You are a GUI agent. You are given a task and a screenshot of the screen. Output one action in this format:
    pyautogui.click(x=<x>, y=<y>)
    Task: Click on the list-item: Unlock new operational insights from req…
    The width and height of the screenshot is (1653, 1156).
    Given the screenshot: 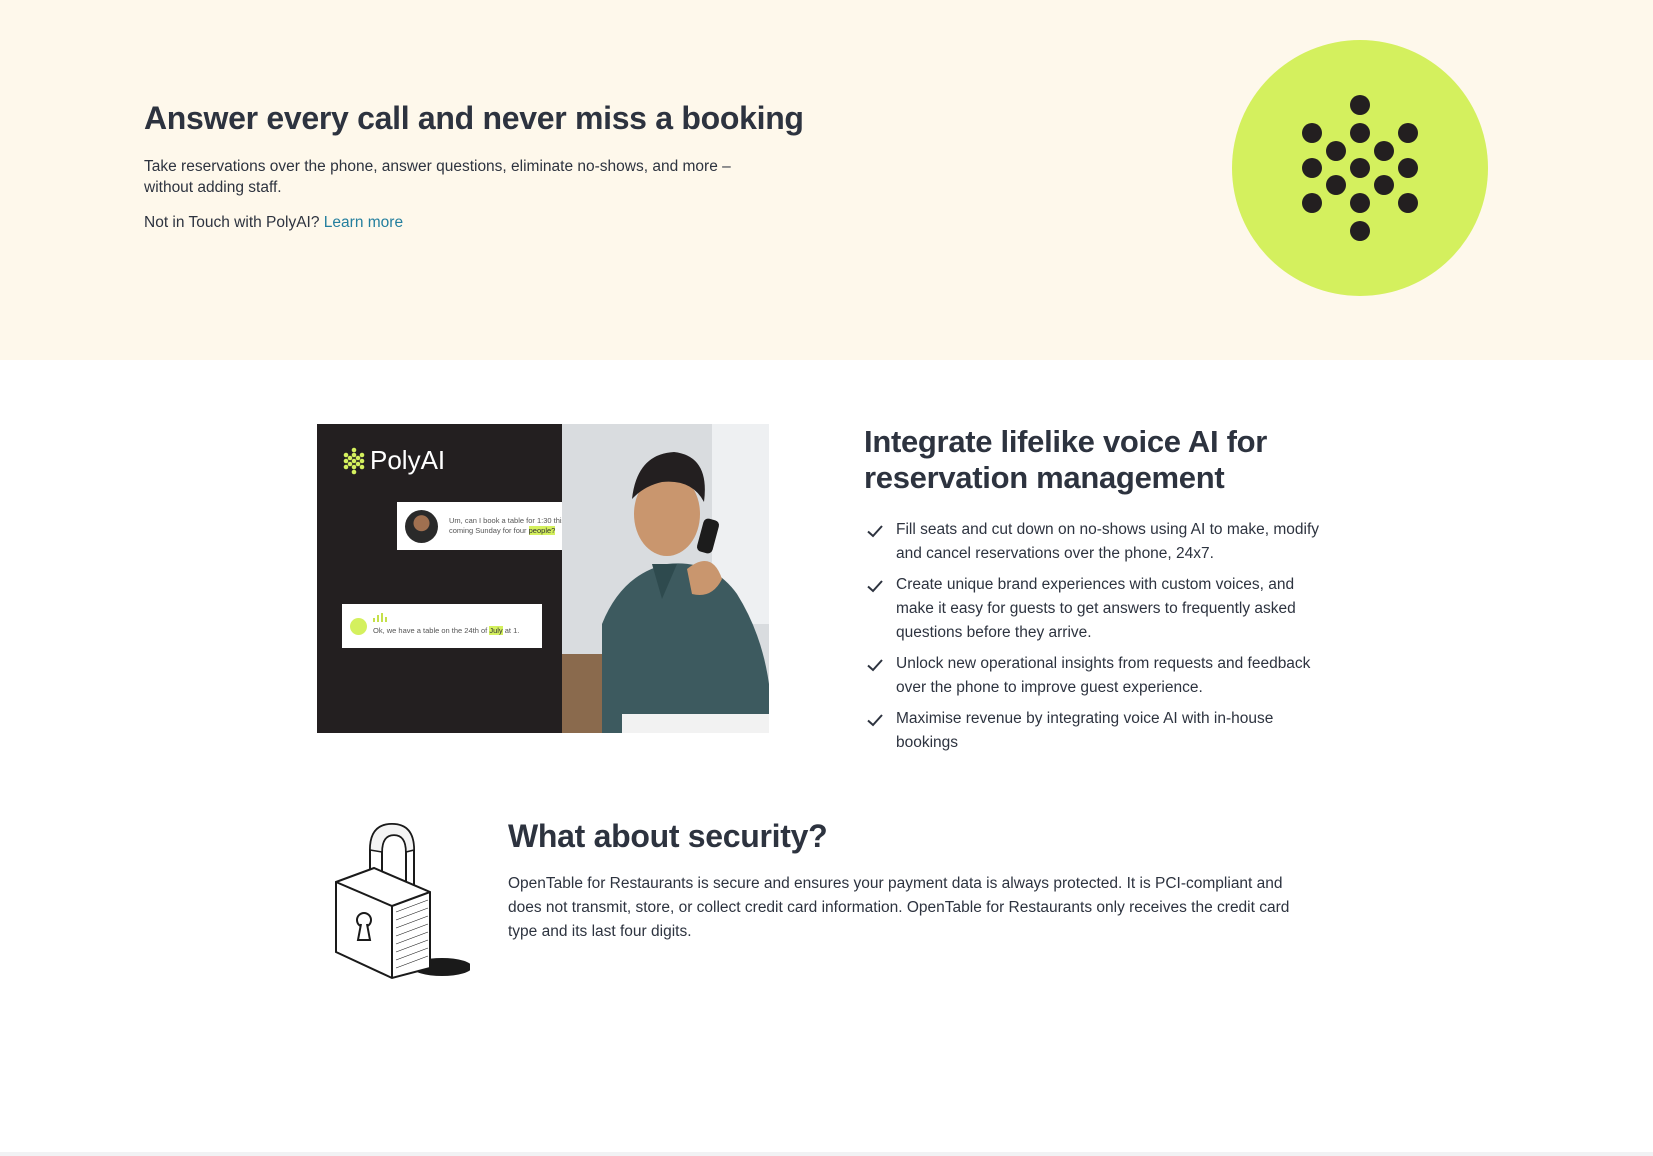 What is the action you would take?
    pyautogui.click(x=1094, y=676)
    